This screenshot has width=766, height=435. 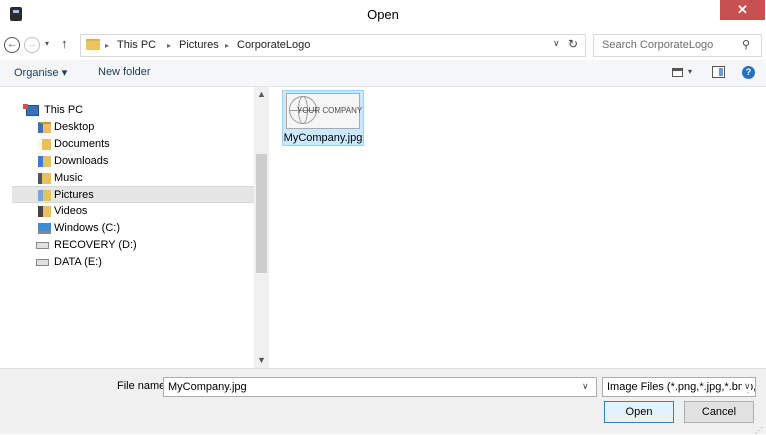 What do you see at coordinates (81, 161) in the screenshot?
I see `sidebar-item-label: Downloads` at bounding box center [81, 161].